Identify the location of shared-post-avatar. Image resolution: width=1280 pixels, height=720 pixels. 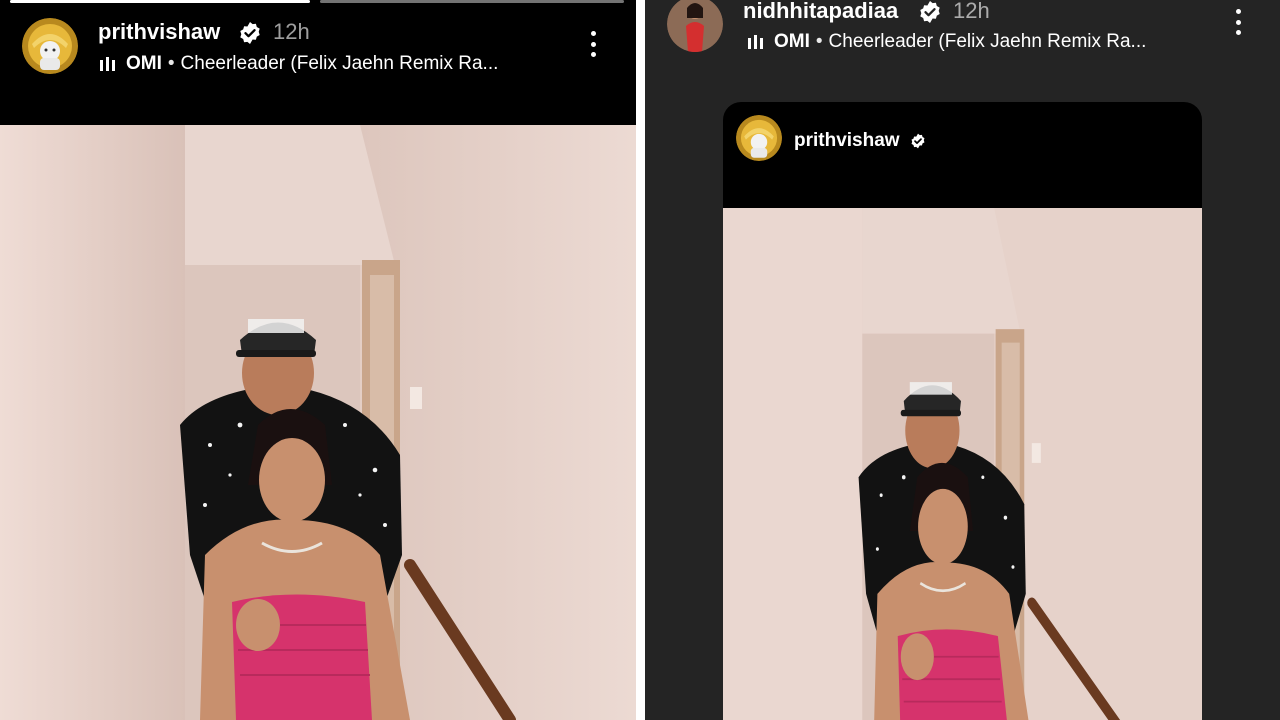
(759, 138).